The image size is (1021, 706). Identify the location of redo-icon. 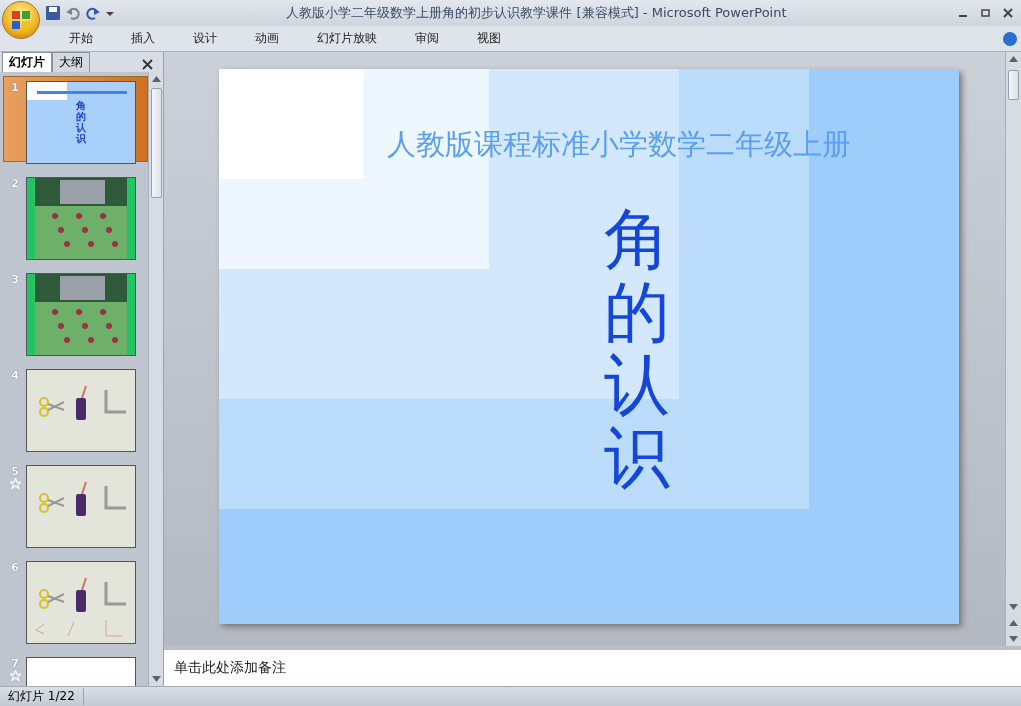
(93, 13).